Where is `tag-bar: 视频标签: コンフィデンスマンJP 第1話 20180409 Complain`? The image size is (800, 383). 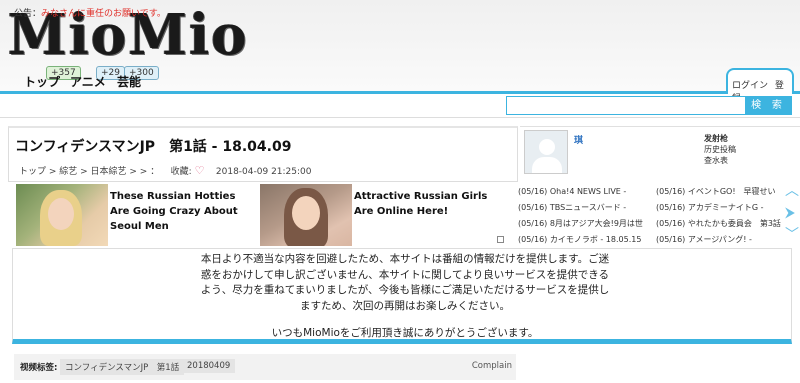
tag-bar: 视频标签: コンフィデンスマンJP 第1話 20180409 Complain is located at coordinates (265, 367).